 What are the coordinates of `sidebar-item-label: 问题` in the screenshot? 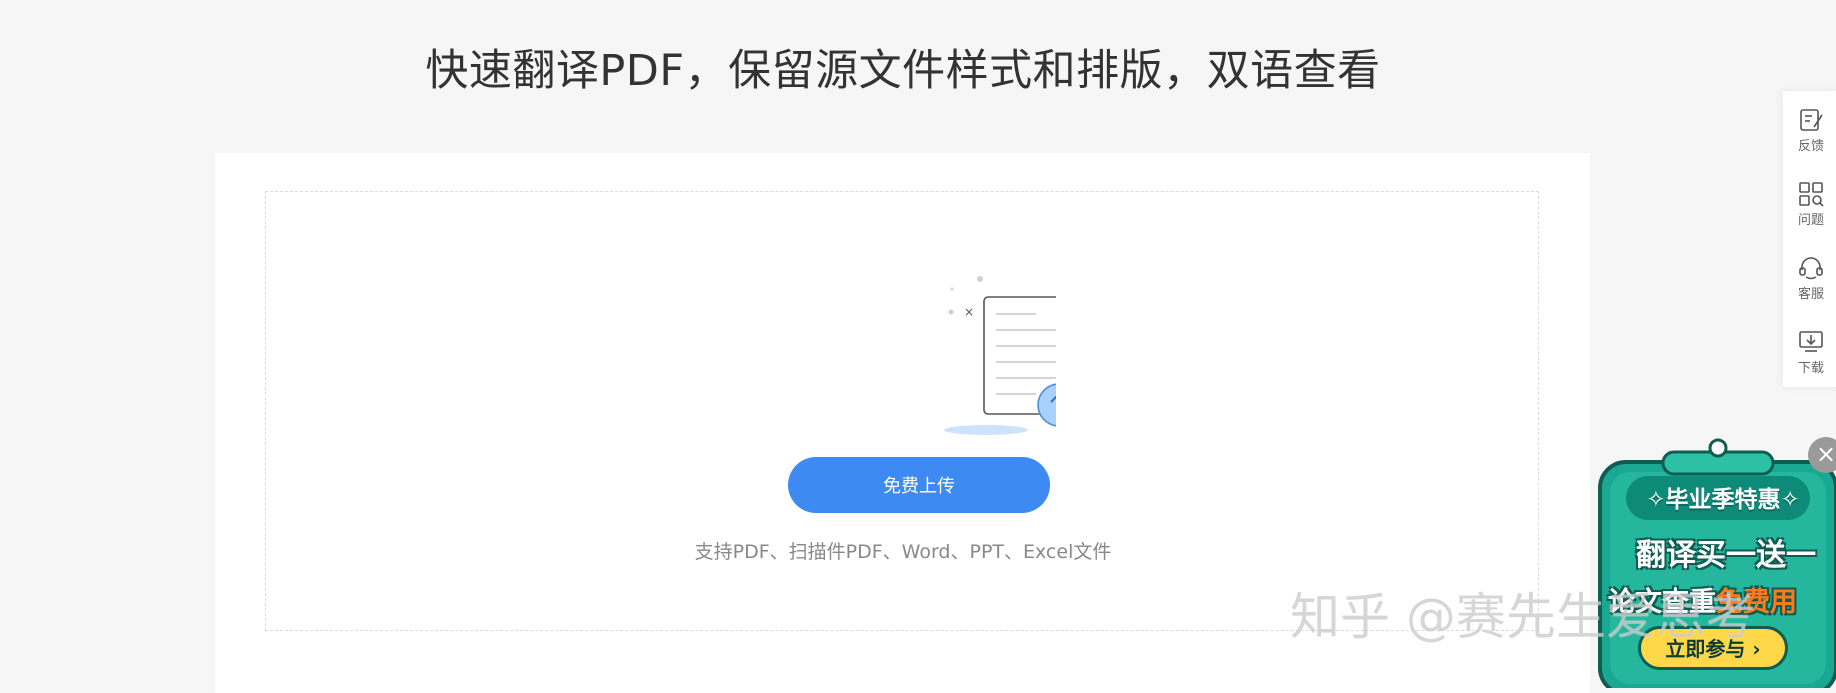 It's located at (1810, 220).